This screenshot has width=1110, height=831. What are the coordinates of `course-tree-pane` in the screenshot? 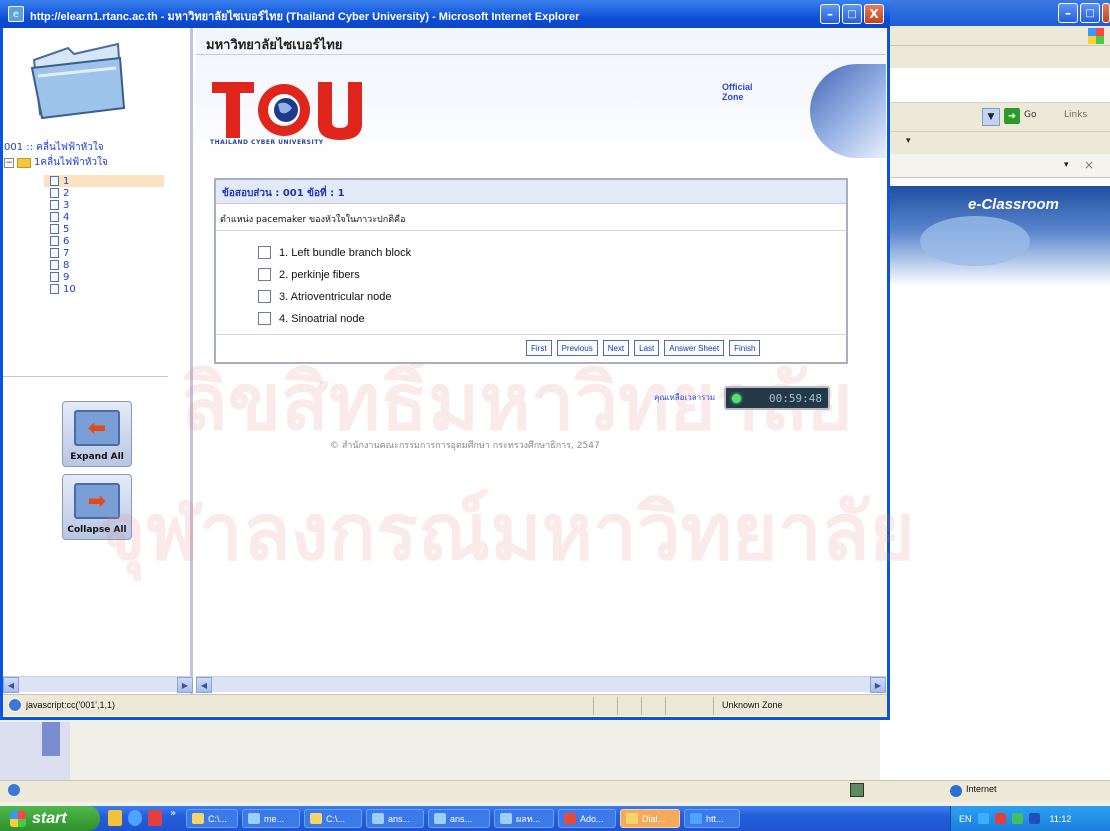 It's located at (98, 361).